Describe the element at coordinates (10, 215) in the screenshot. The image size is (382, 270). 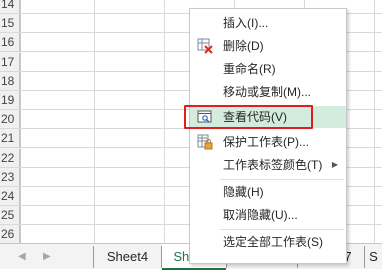
I see `row-number: 25` at that location.